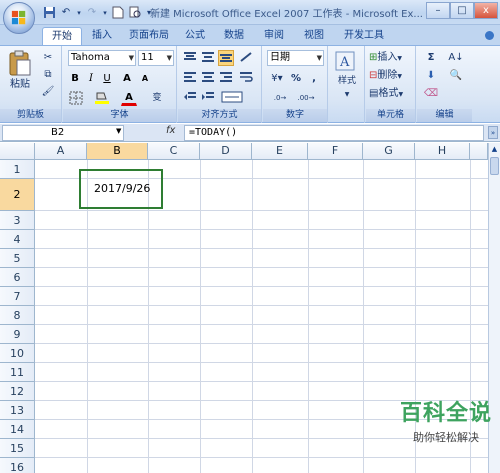 The width and height of the screenshot is (500, 473). Describe the element at coordinates (135, 13) in the screenshot. I see `print-preview-icon` at that location.